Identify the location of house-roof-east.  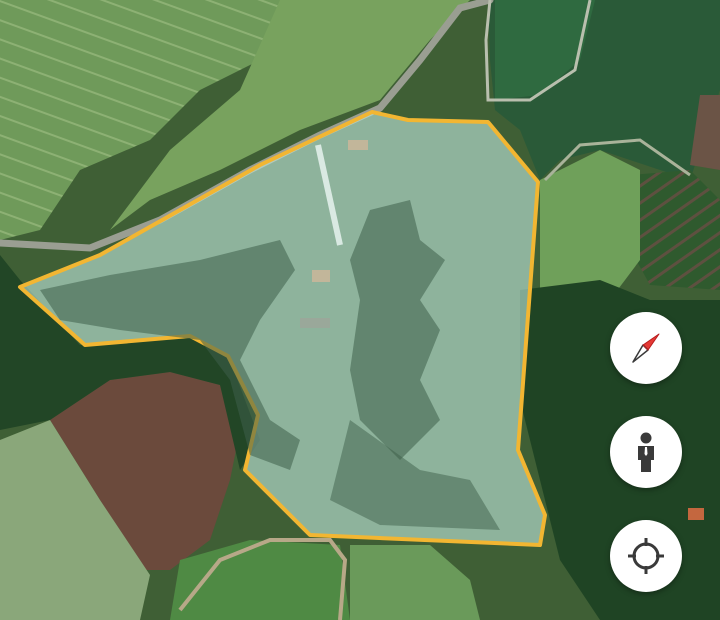
(696, 514).